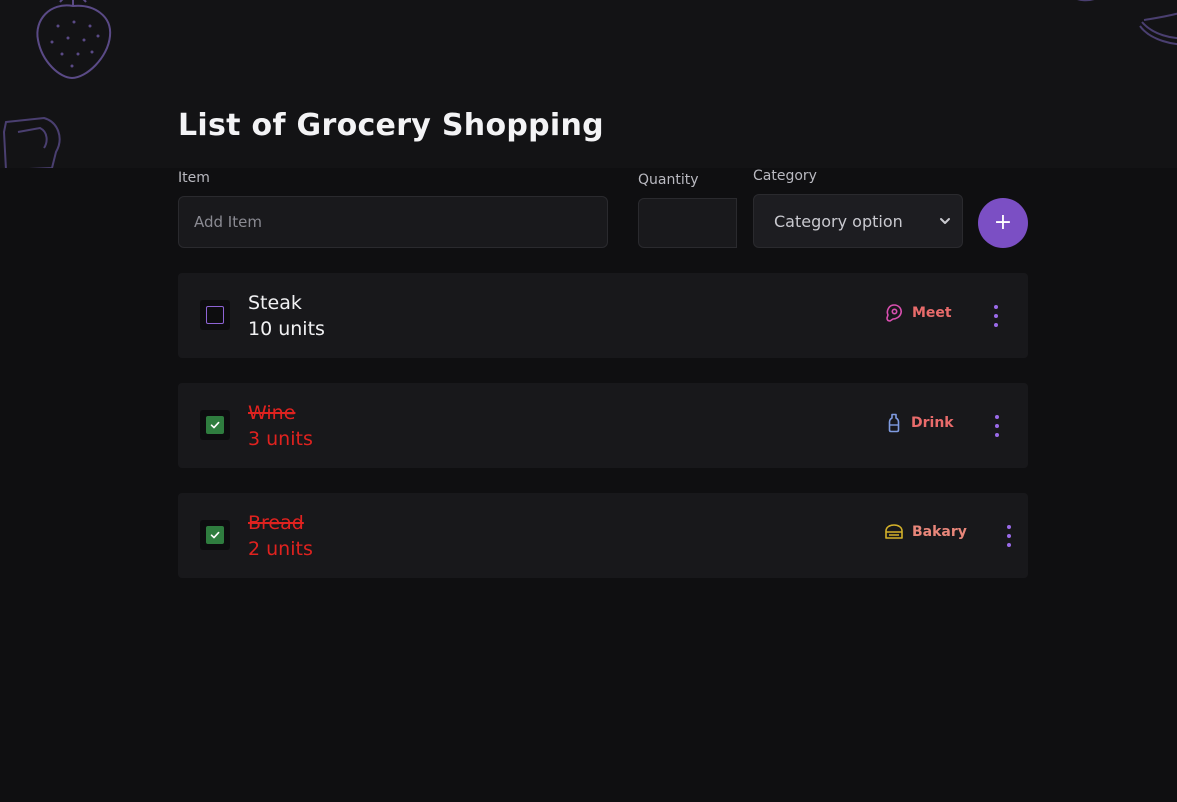 This screenshot has height=802, width=1177. What do you see at coordinates (393, 222) in the screenshot?
I see `add-item-input` at bounding box center [393, 222].